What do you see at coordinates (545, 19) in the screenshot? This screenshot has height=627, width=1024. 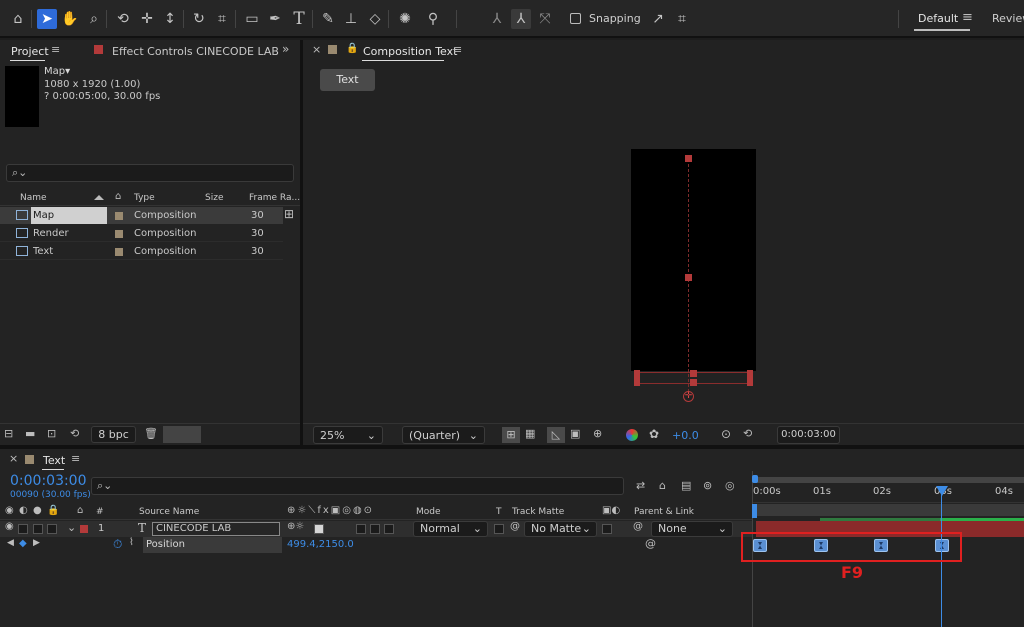 I see `axis-view-icon: ⤧` at bounding box center [545, 19].